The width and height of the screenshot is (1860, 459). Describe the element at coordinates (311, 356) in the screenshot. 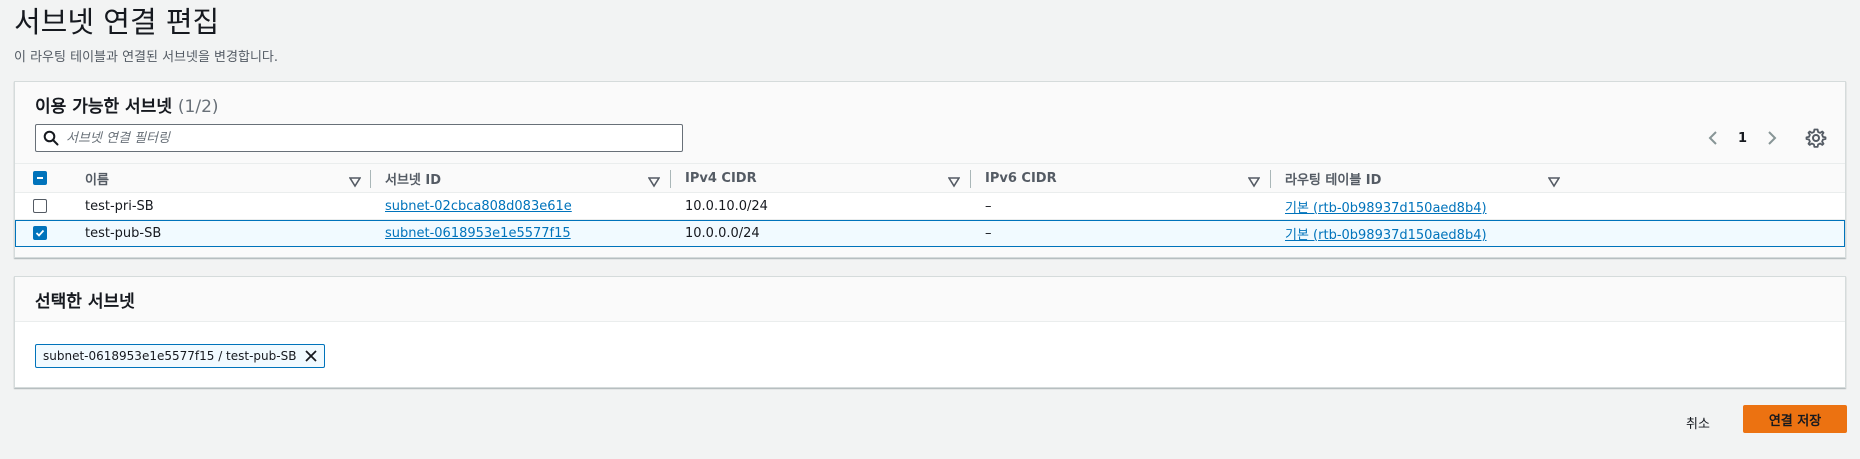

I see `close-icon` at that location.